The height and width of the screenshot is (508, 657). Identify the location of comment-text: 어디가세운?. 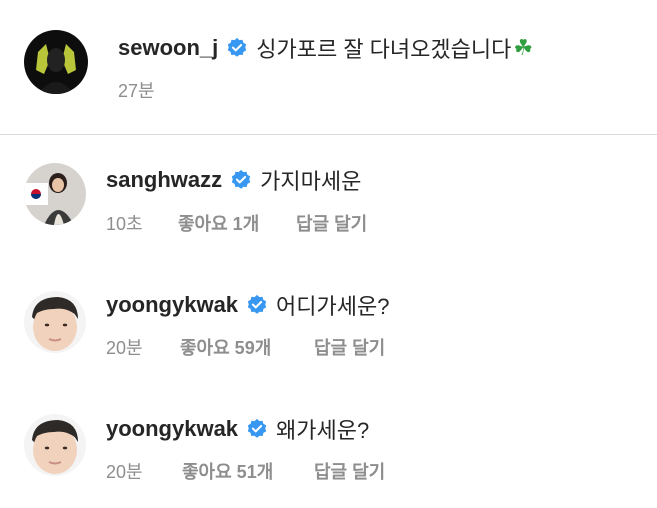
(333, 306).